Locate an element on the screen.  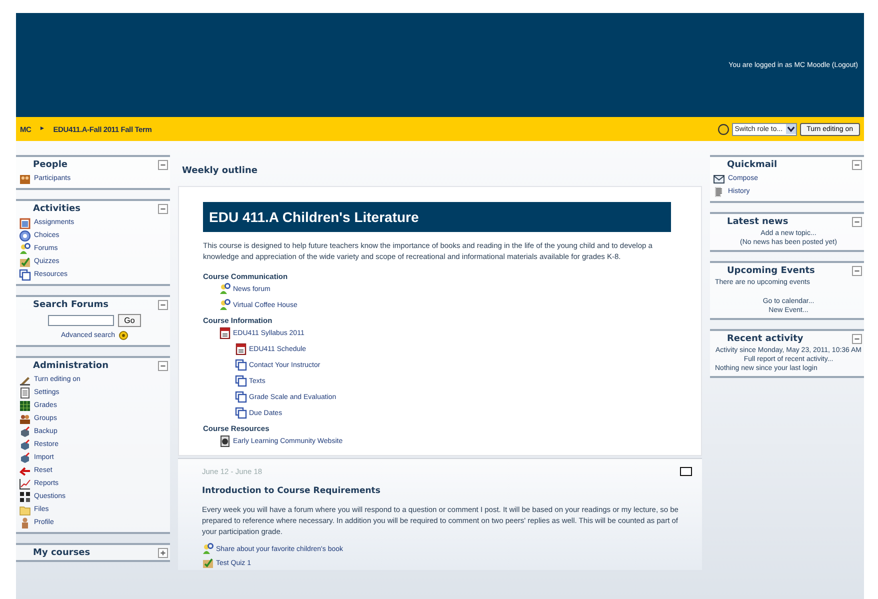
globe-page-icon is located at coordinates (225, 441).